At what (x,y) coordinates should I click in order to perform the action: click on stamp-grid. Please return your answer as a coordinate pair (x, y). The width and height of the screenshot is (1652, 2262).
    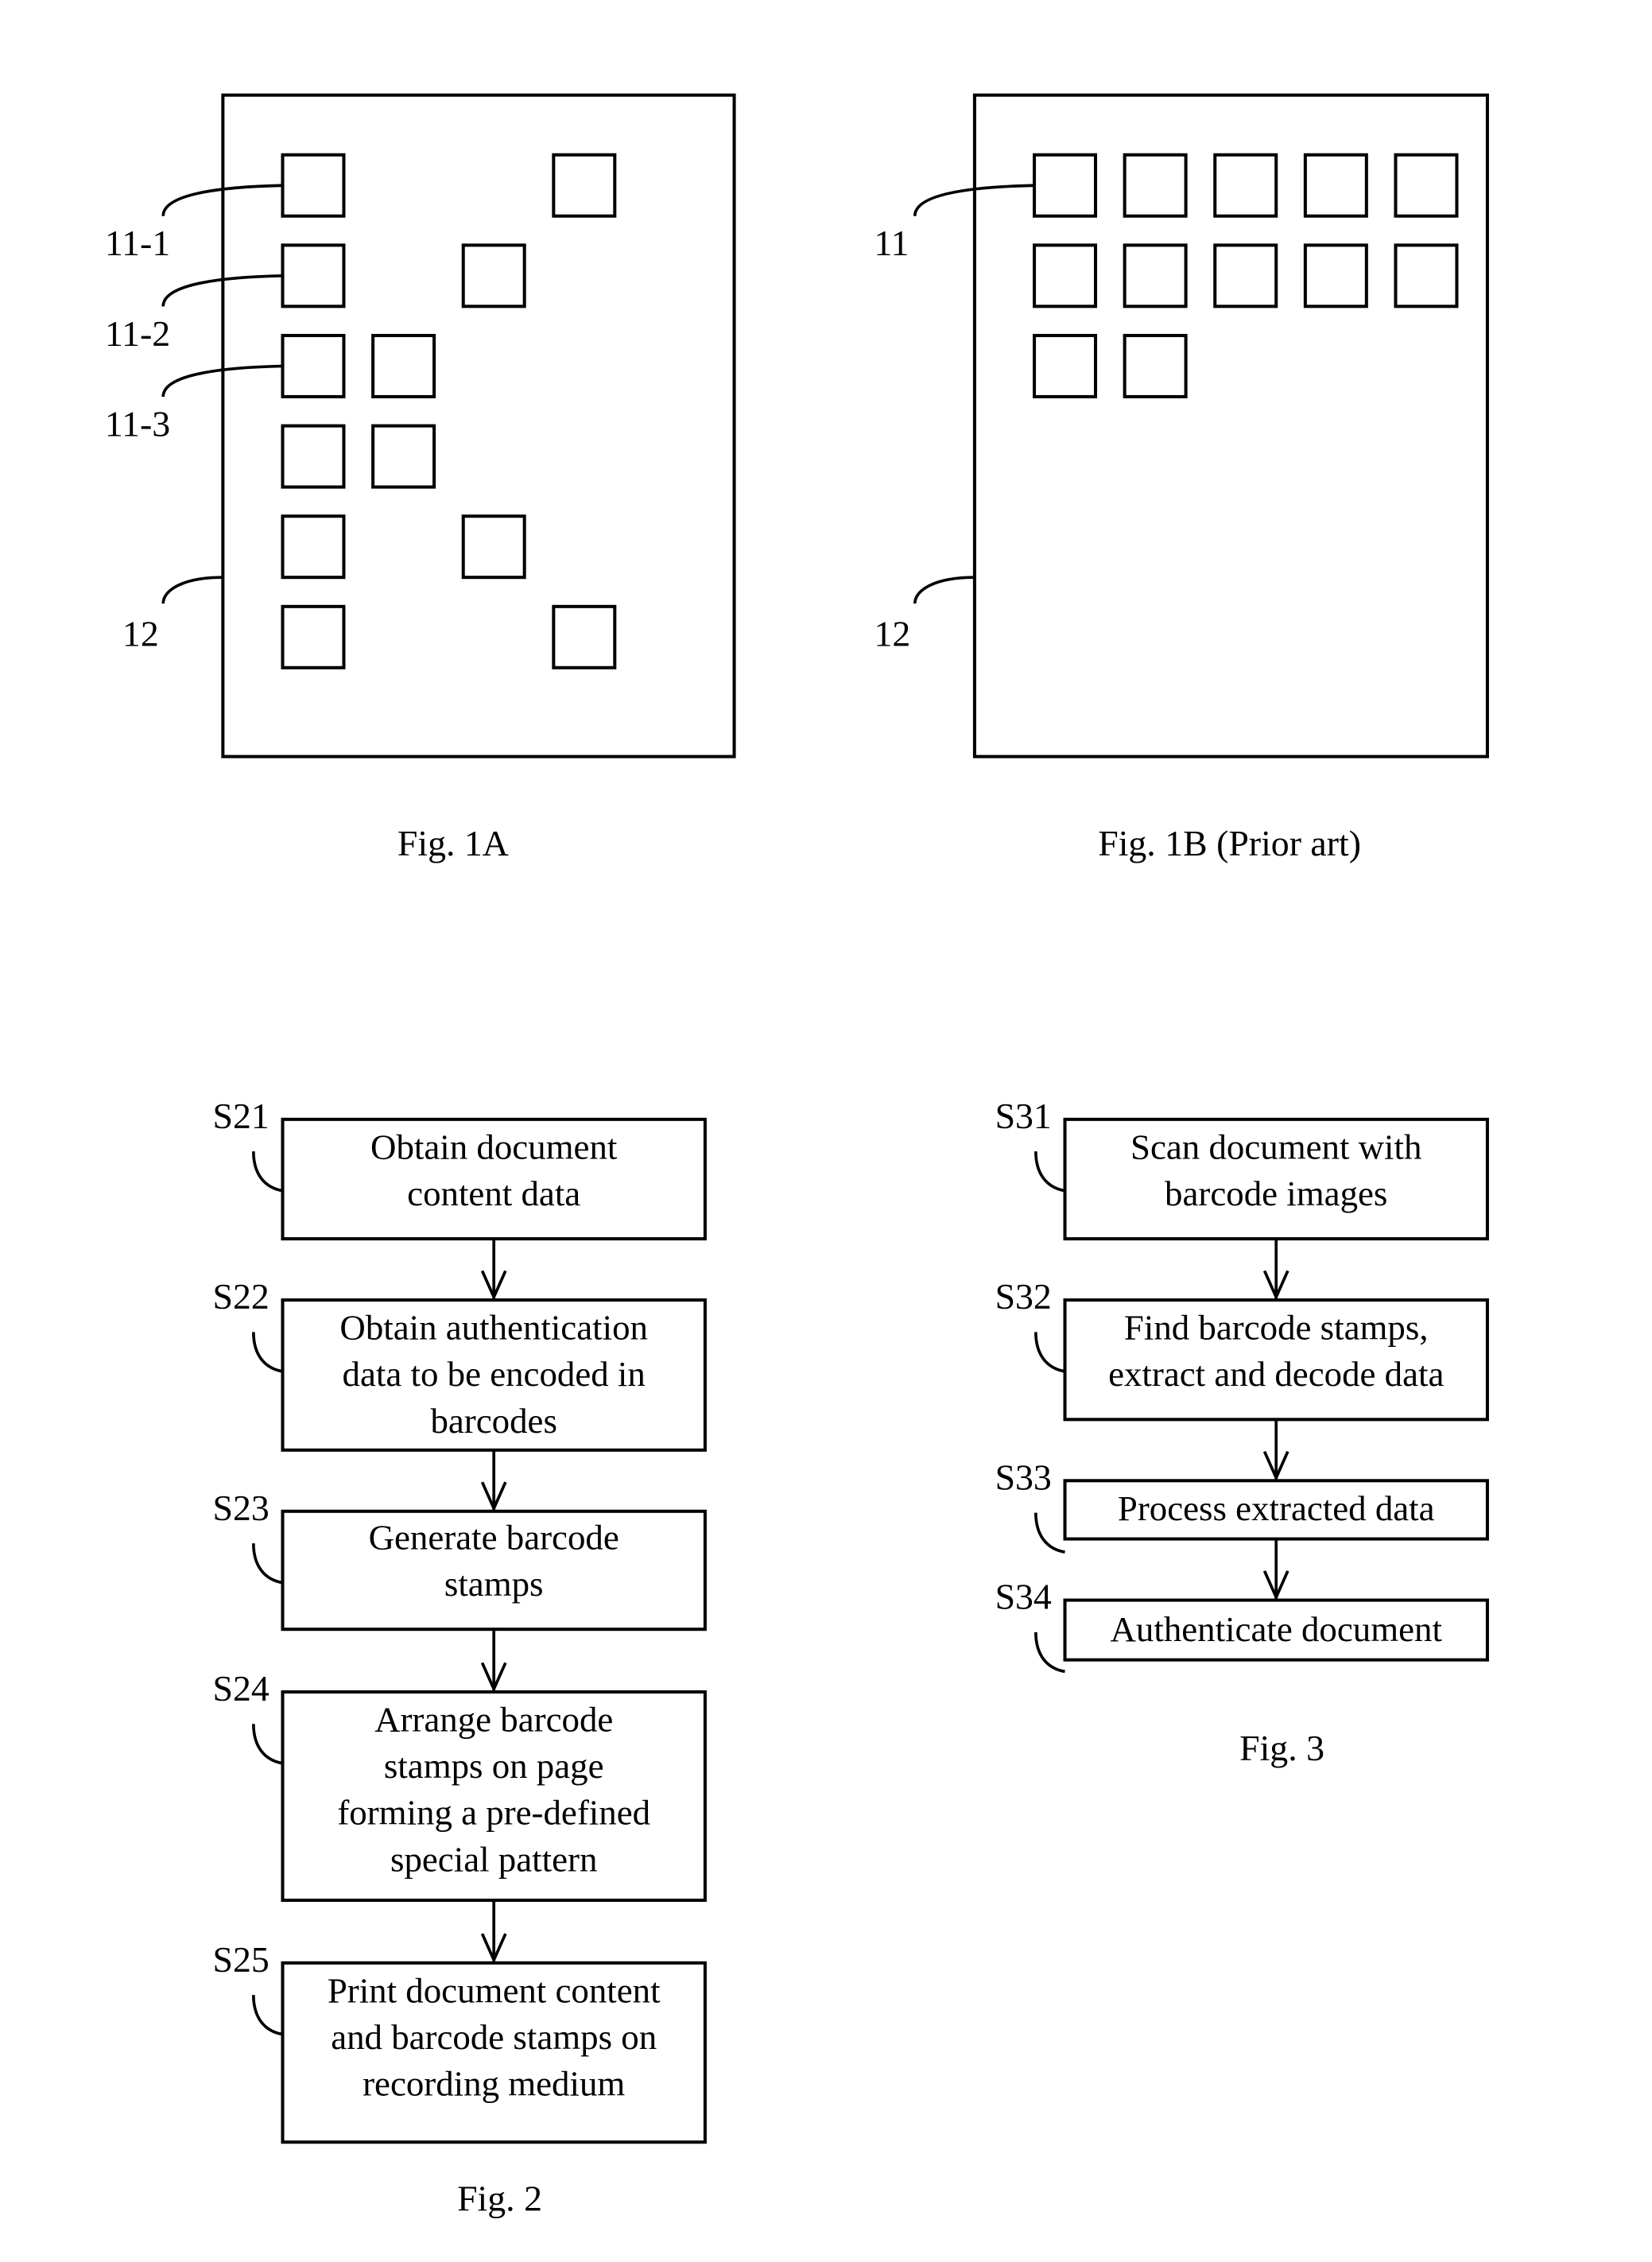
    Looking at the image, I should click on (1246, 275).